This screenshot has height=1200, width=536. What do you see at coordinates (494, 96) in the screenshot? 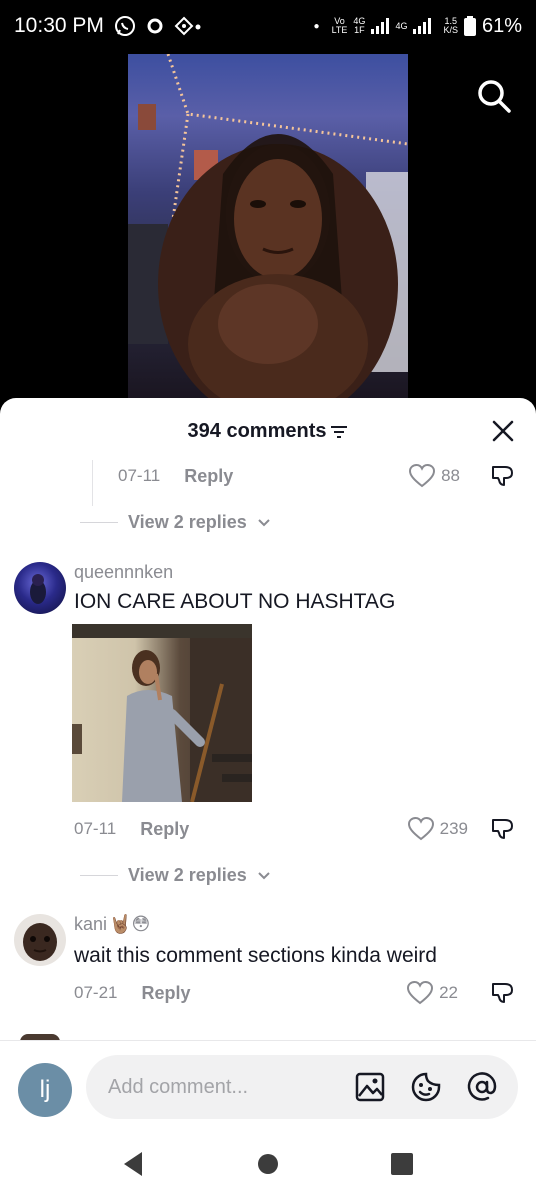
I see `search-icon` at bounding box center [494, 96].